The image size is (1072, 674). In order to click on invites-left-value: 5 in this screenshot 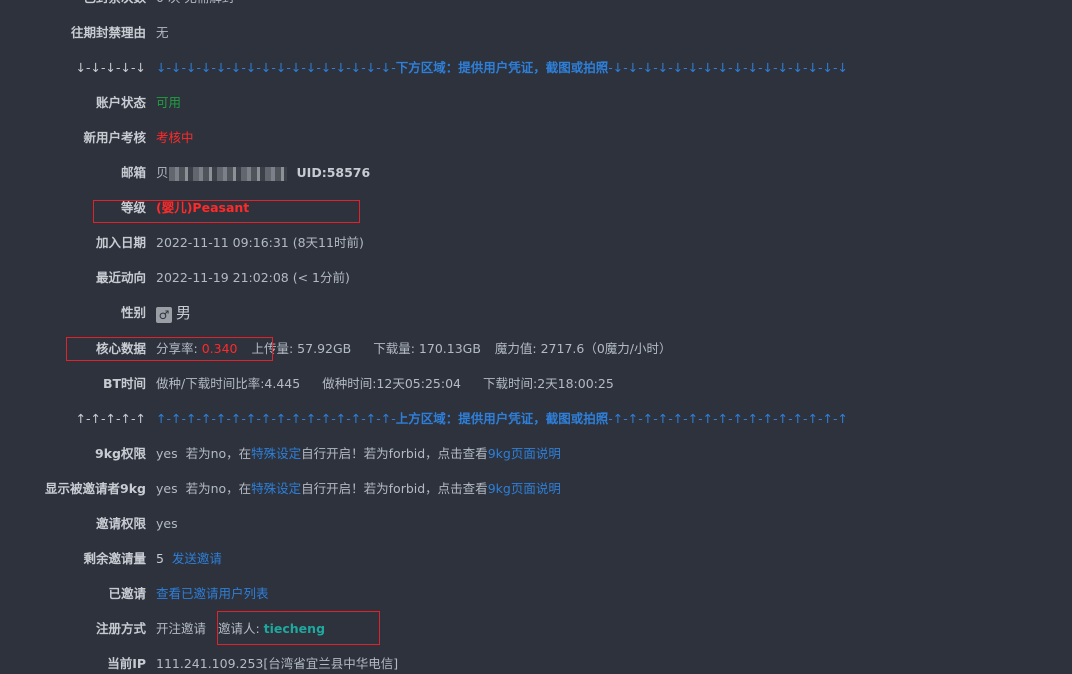, I will do `click(160, 558)`.